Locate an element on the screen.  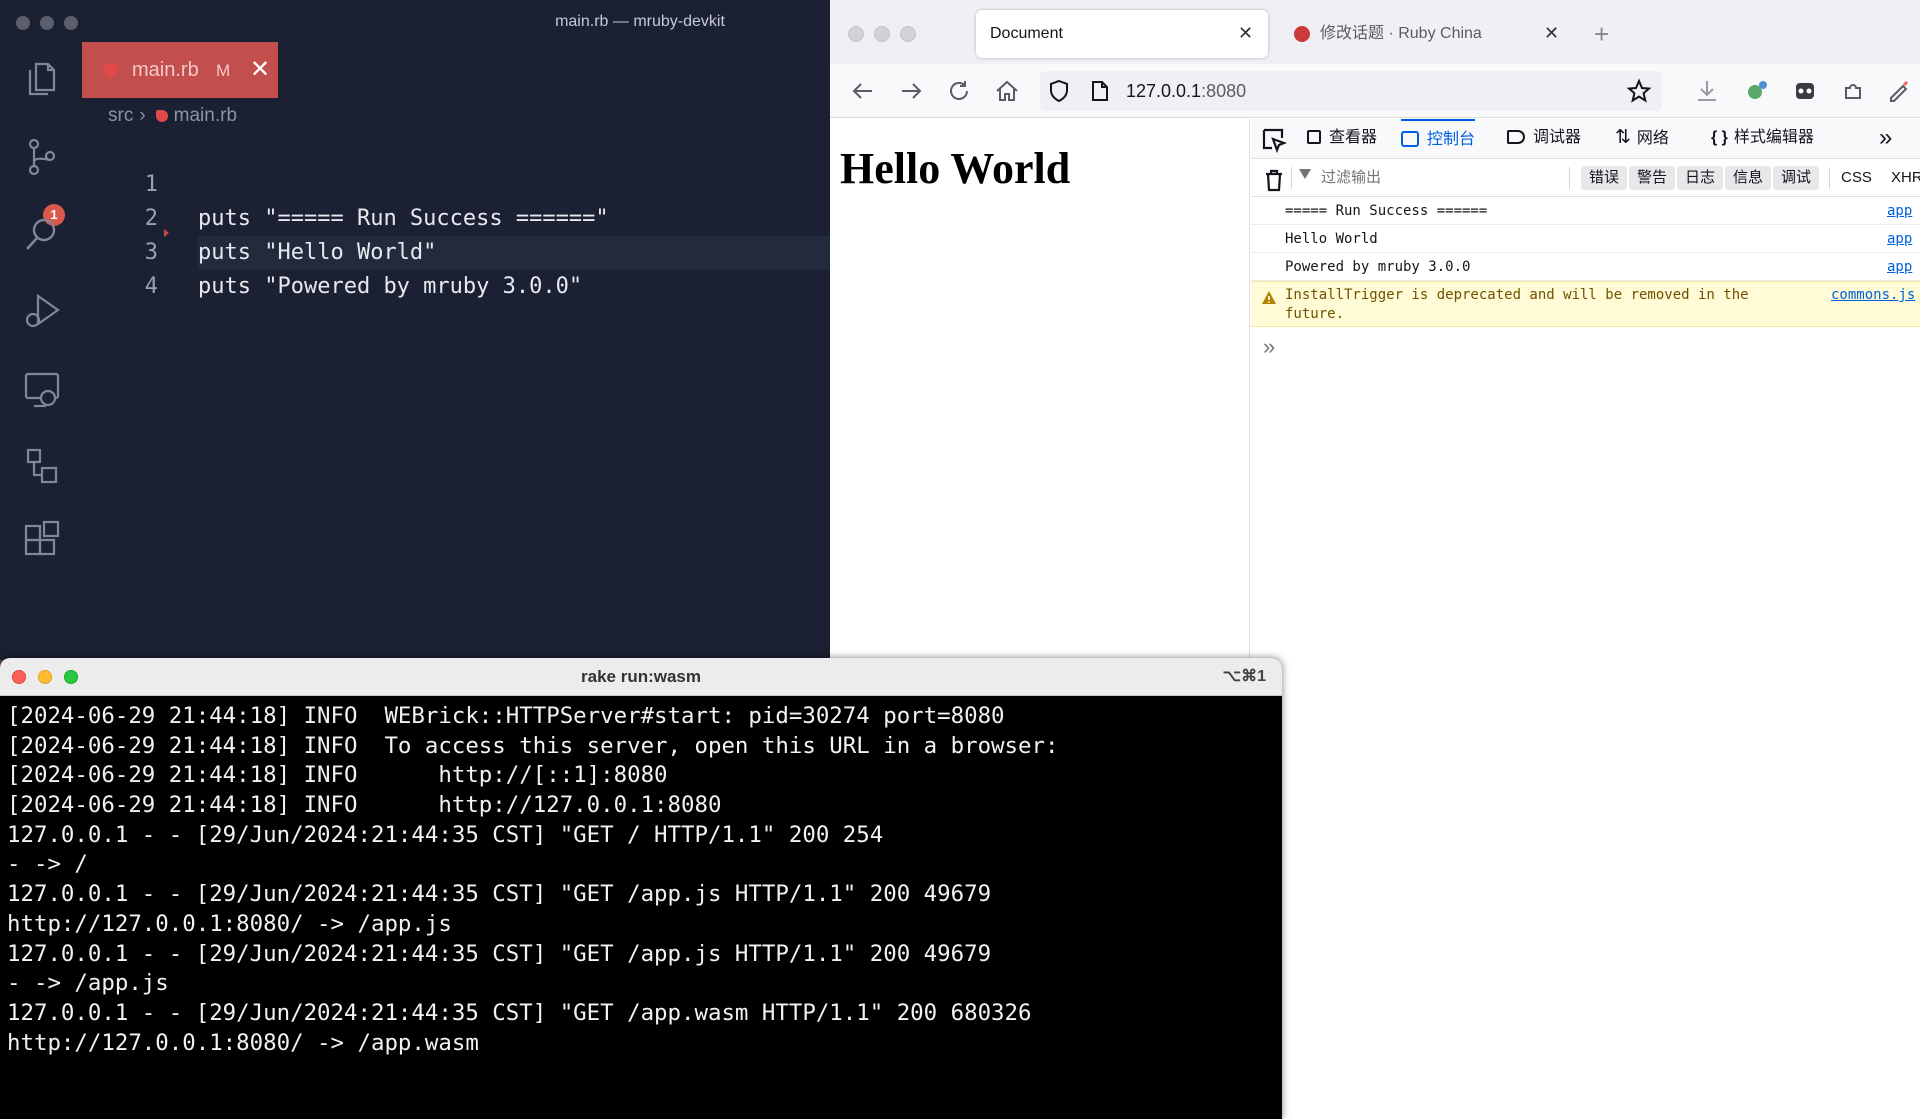
search-icon is located at coordinates (42, 234).